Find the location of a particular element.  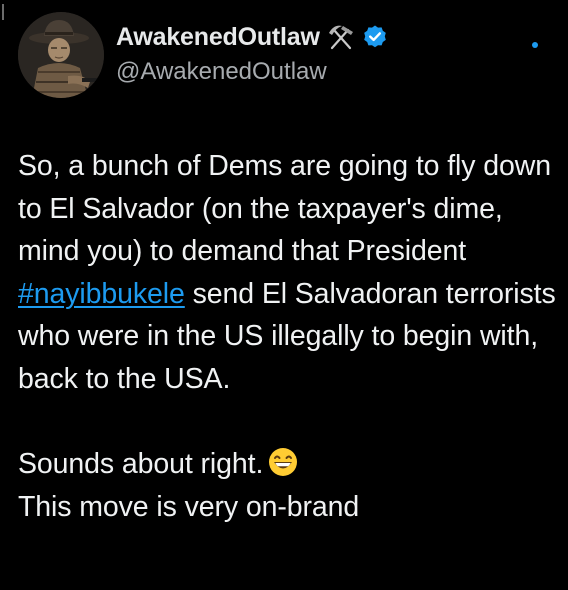

hammer-and-pick-icon is located at coordinates (341, 37).